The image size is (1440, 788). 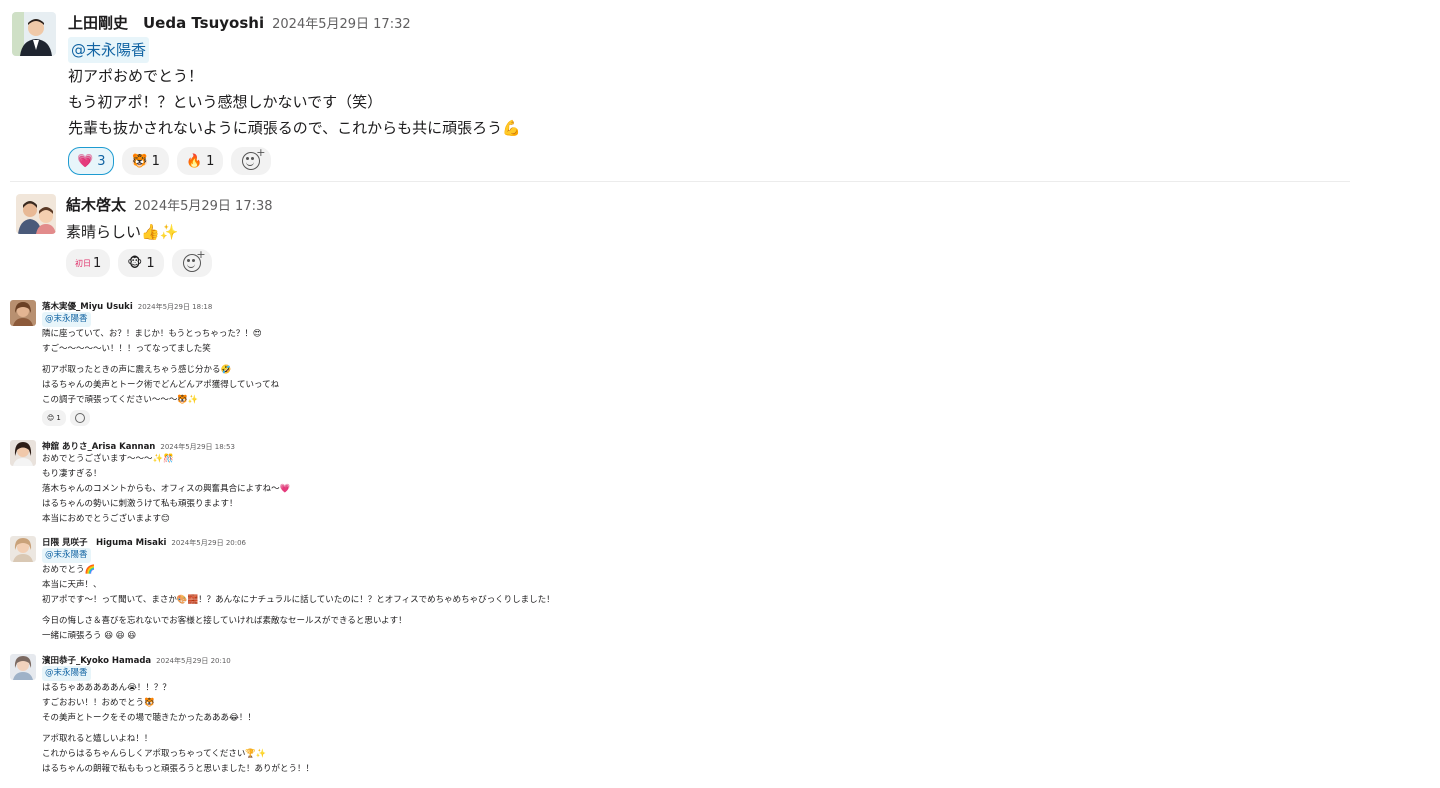 I want to click on reaction-heart: 💗 3, so click(x=91, y=161).